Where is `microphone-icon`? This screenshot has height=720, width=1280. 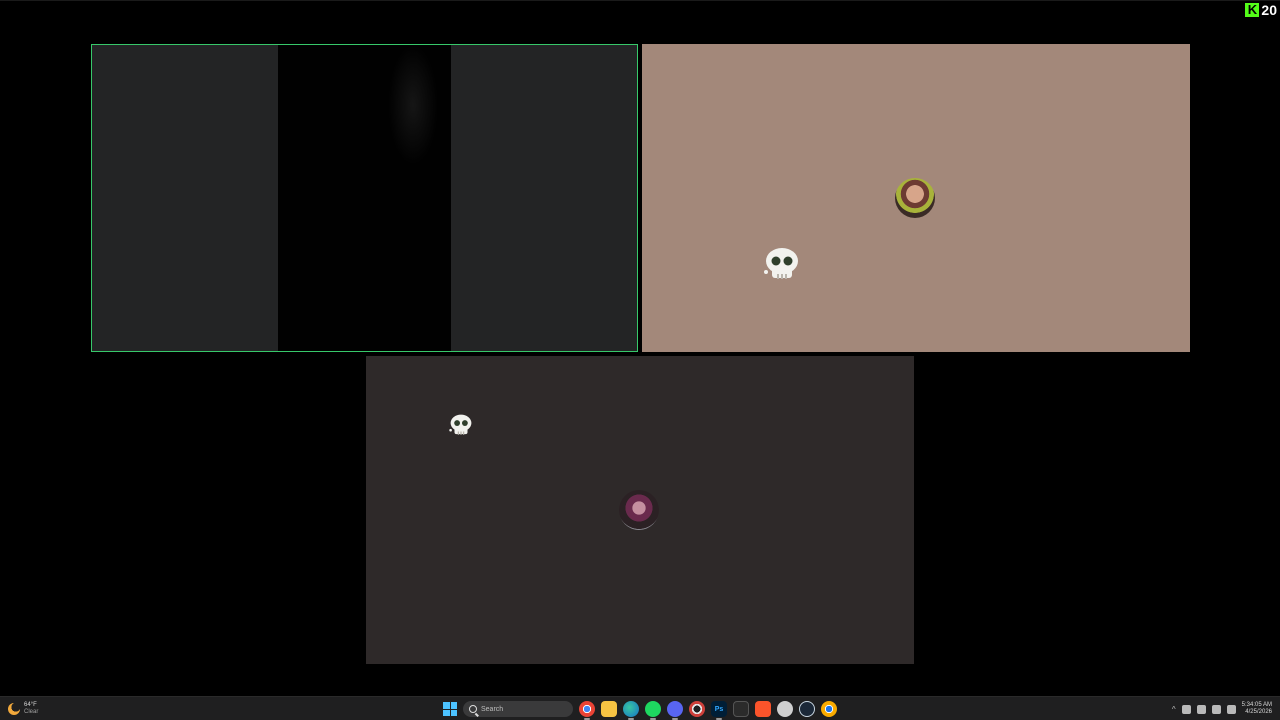 microphone-icon is located at coordinates (1201, 709).